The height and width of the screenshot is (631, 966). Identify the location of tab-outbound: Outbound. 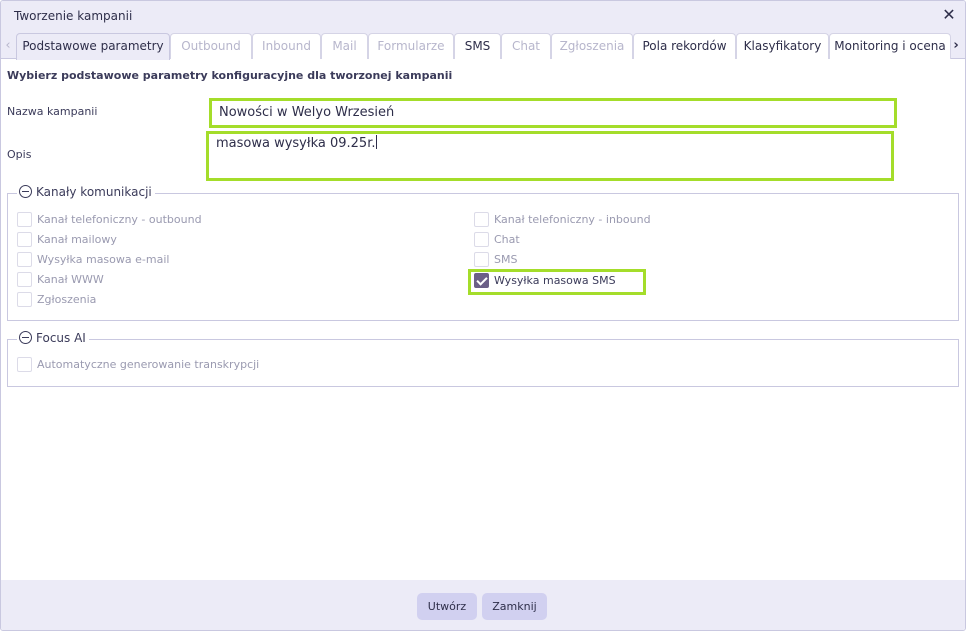
(211, 46).